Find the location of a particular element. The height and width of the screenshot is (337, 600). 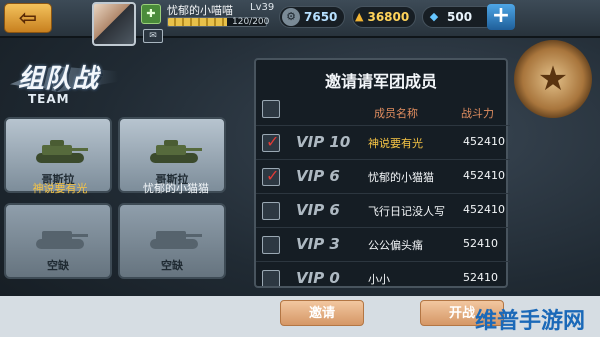

col-header-power: 战斗力 is located at coordinates (477, 113).